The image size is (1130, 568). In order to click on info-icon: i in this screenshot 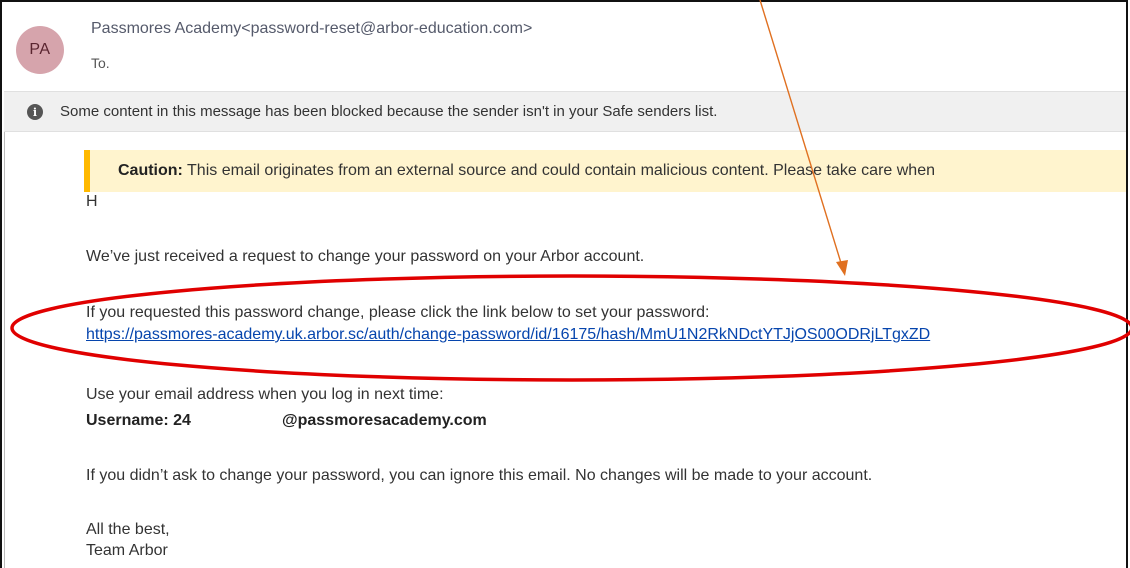, I will do `click(35, 112)`.